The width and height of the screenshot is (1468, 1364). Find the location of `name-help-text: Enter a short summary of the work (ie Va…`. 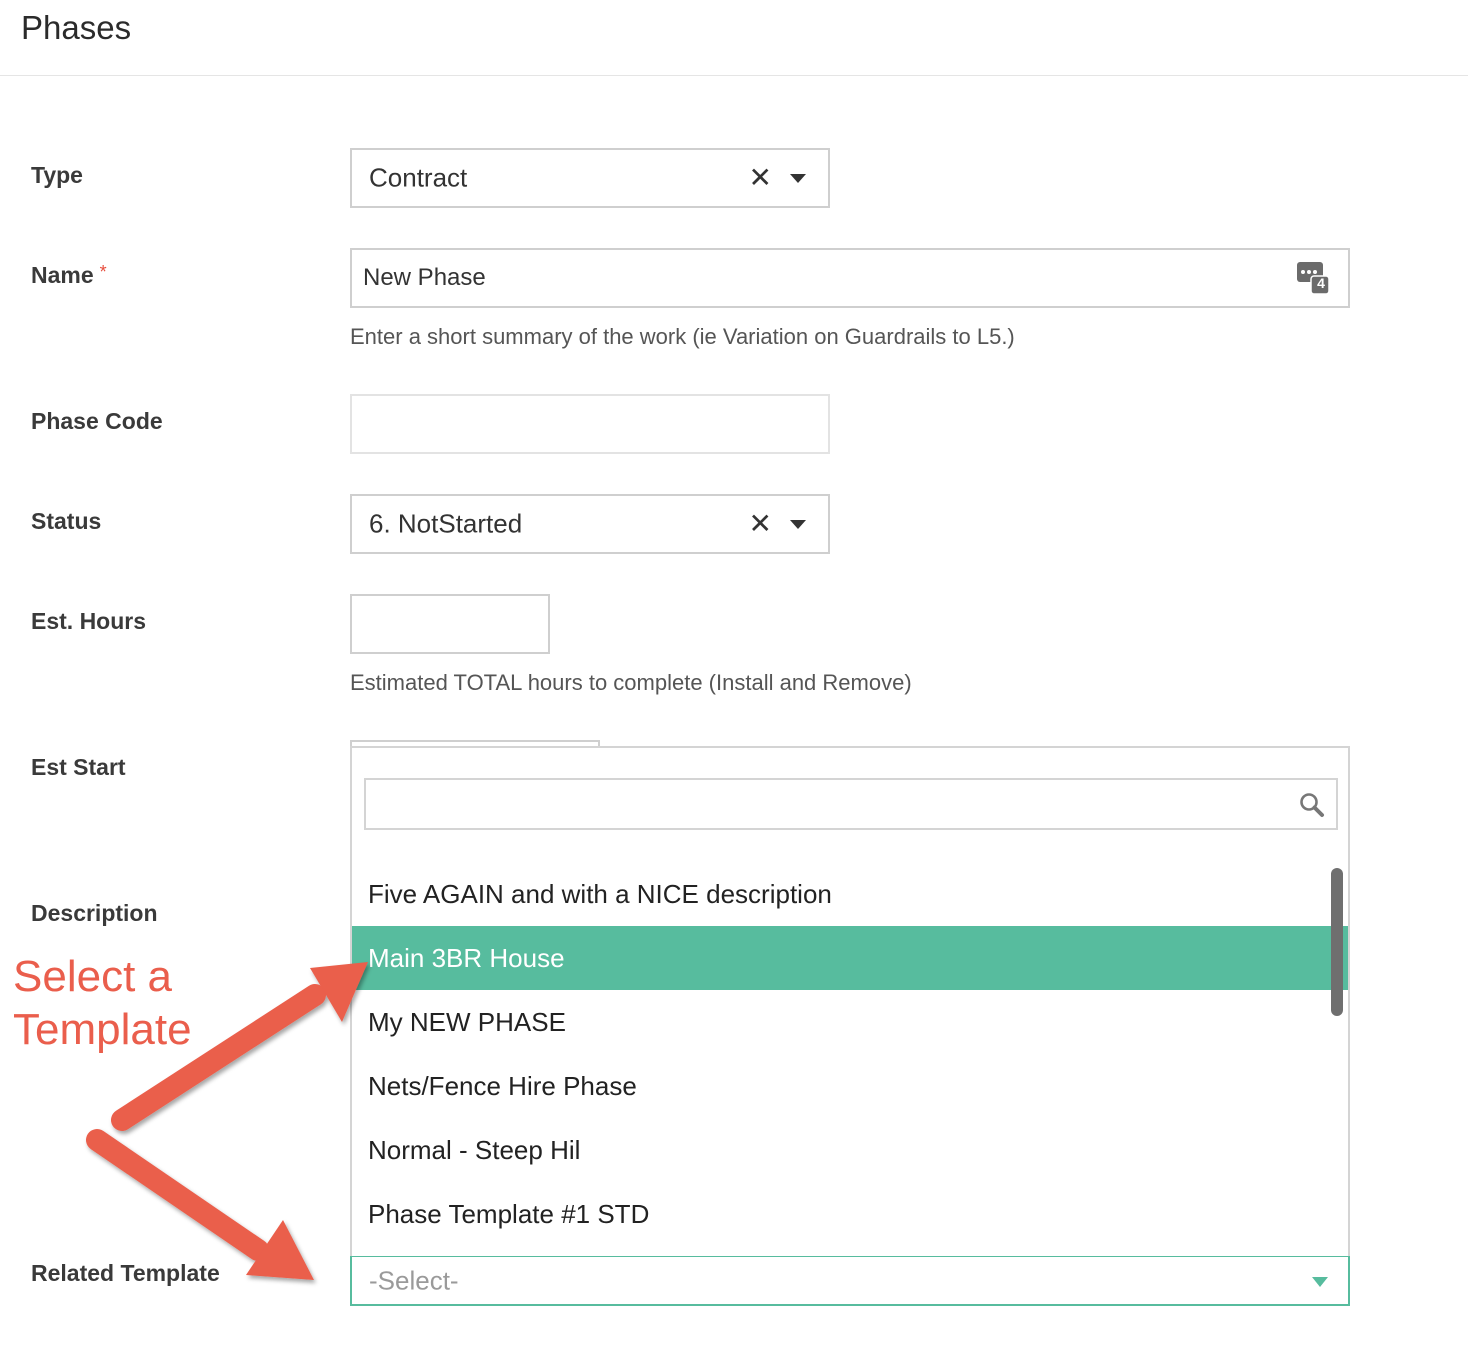

name-help-text: Enter a short summary of the work (ie Va… is located at coordinates (682, 336).